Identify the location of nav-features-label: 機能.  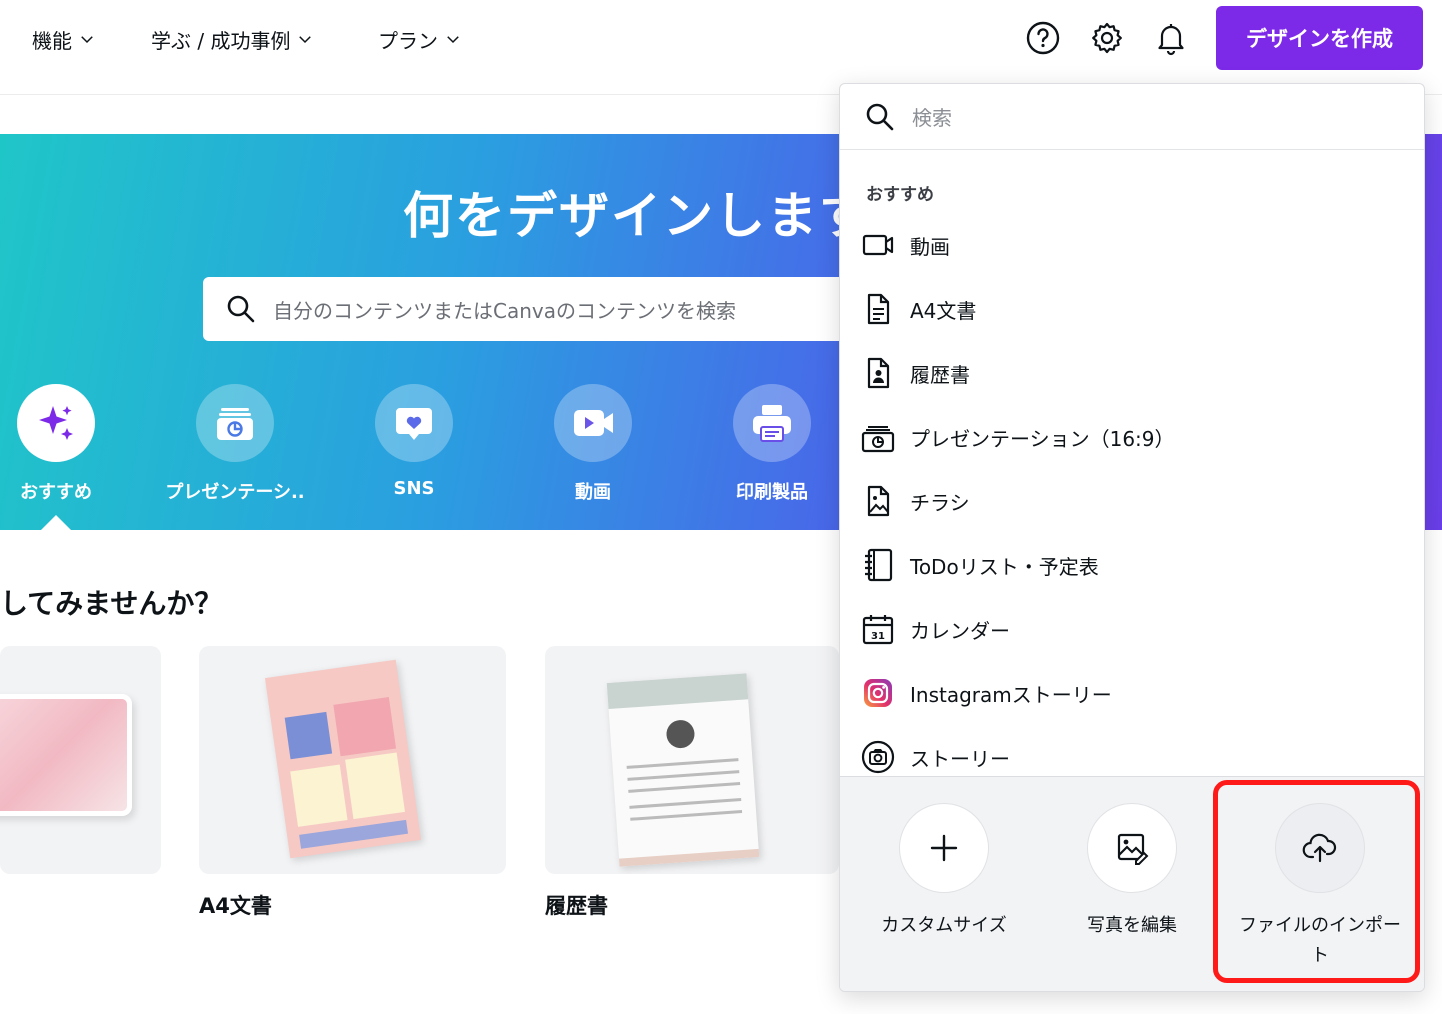
(52, 40).